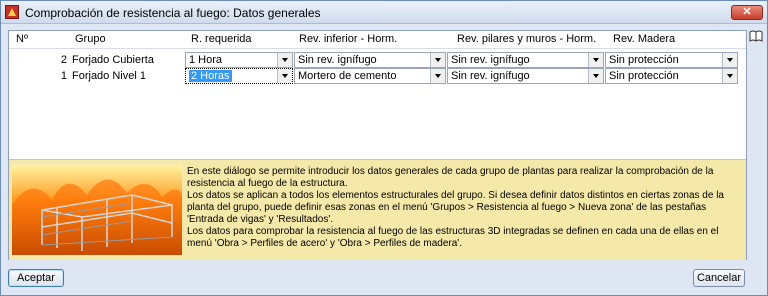 The height and width of the screenshot is (296, 768). What do you see at coordinates (221, 39) in the screenshot?
I see `header-r-requerida: R. requerida` at bounding box center [221, 39].